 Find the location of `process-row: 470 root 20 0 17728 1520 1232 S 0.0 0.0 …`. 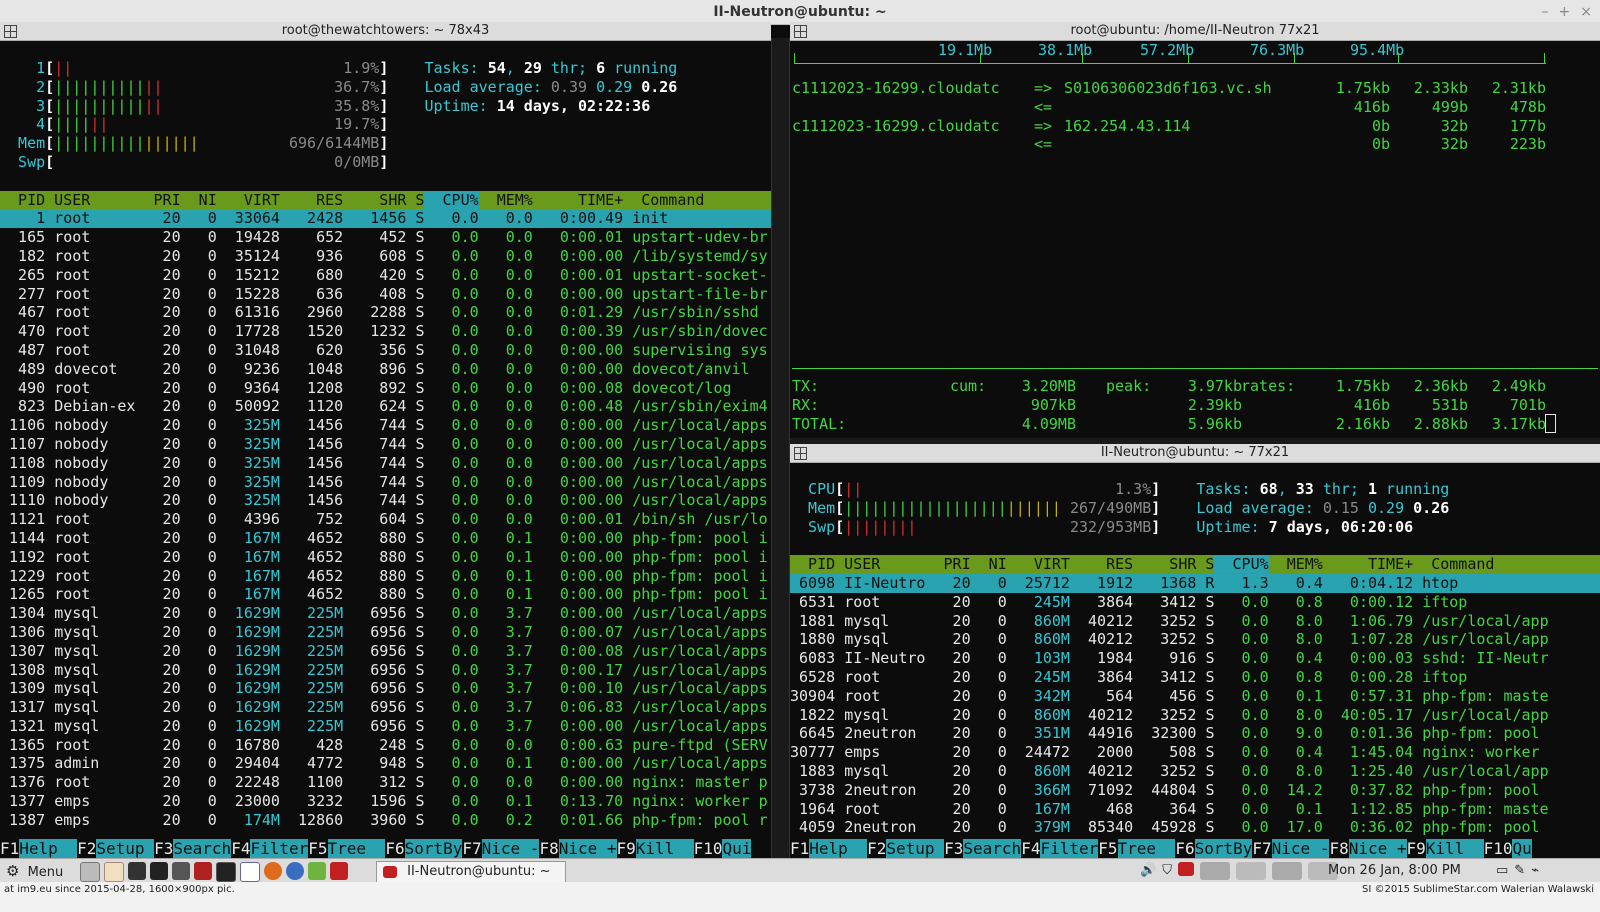

process-row: 470 root 20 0 17728 1520 1232 S 0.0 0.0 … is located at coordinates (385, 331).